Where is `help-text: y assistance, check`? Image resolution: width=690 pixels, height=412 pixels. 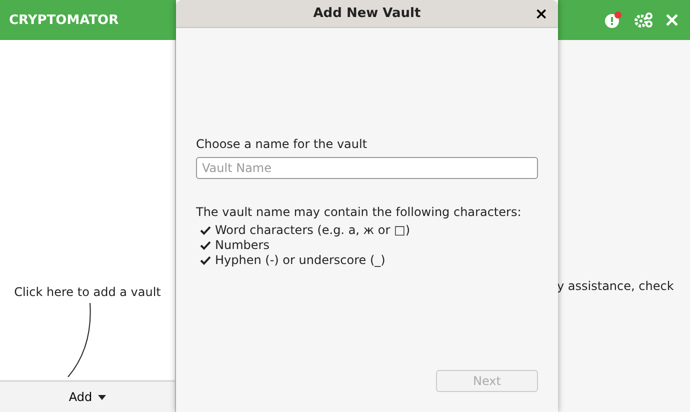
help-text: y assistance, check is located at coordinates (615, 286).